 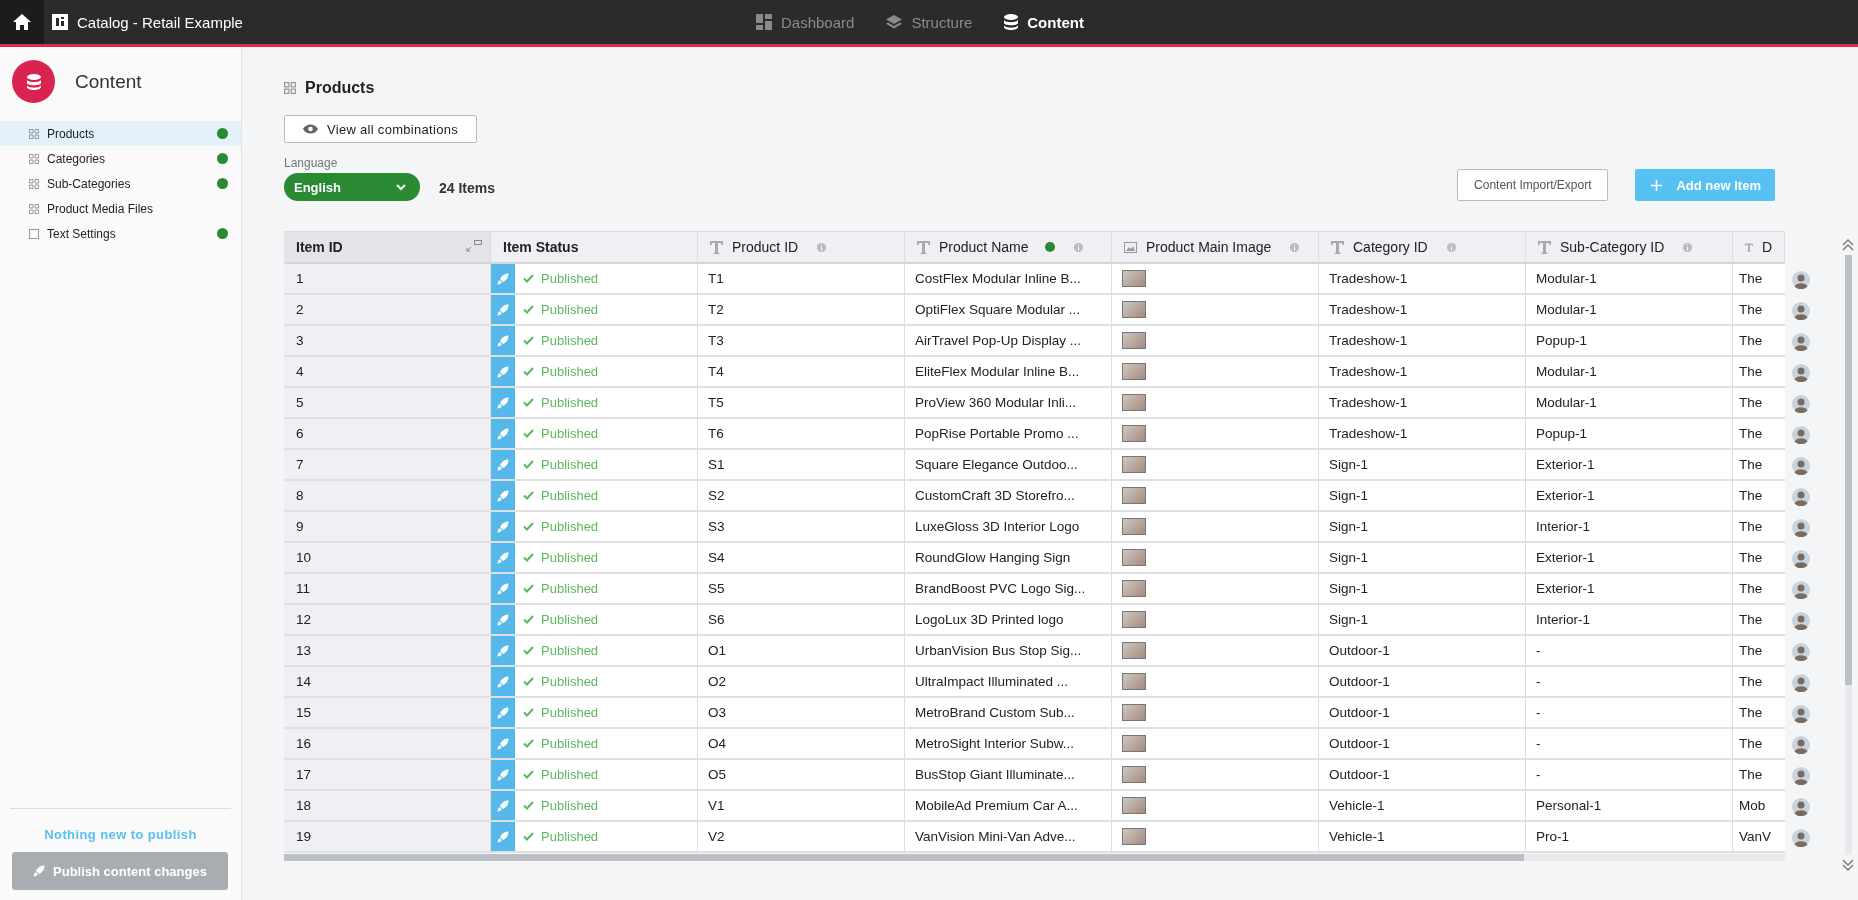 What do you see at coordinates (387, 248) in the screenshot?
I see `column-header: Item ID` at bounding box center [387, 248].